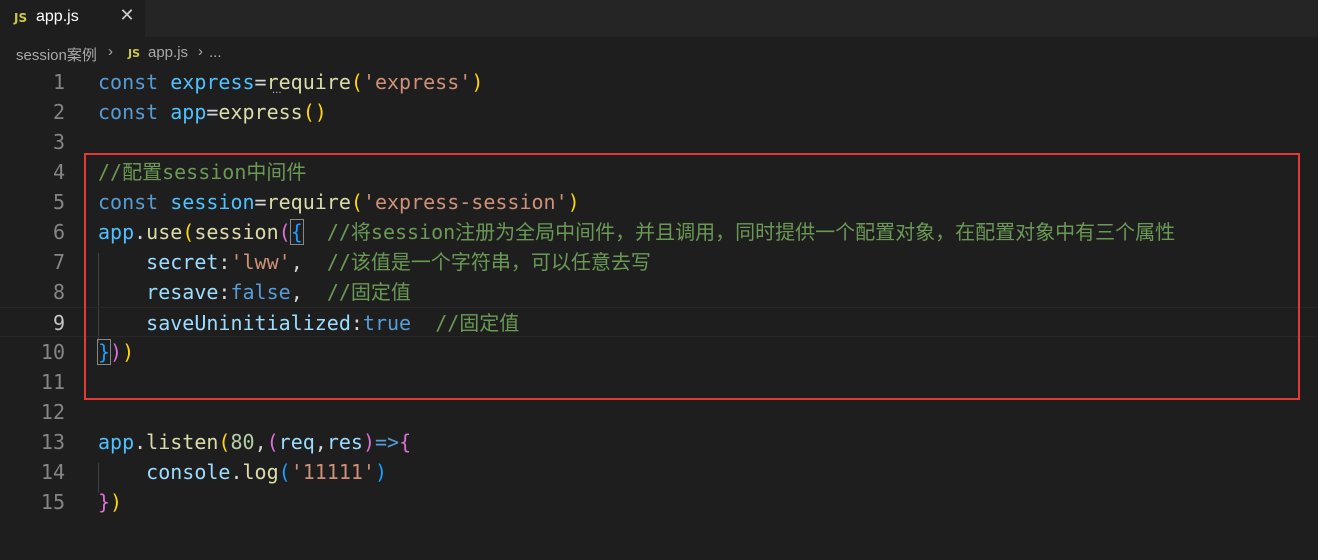 The width and height of the screenshot is (1318, 560). I want to click on code-token: console, so click(188, 472).